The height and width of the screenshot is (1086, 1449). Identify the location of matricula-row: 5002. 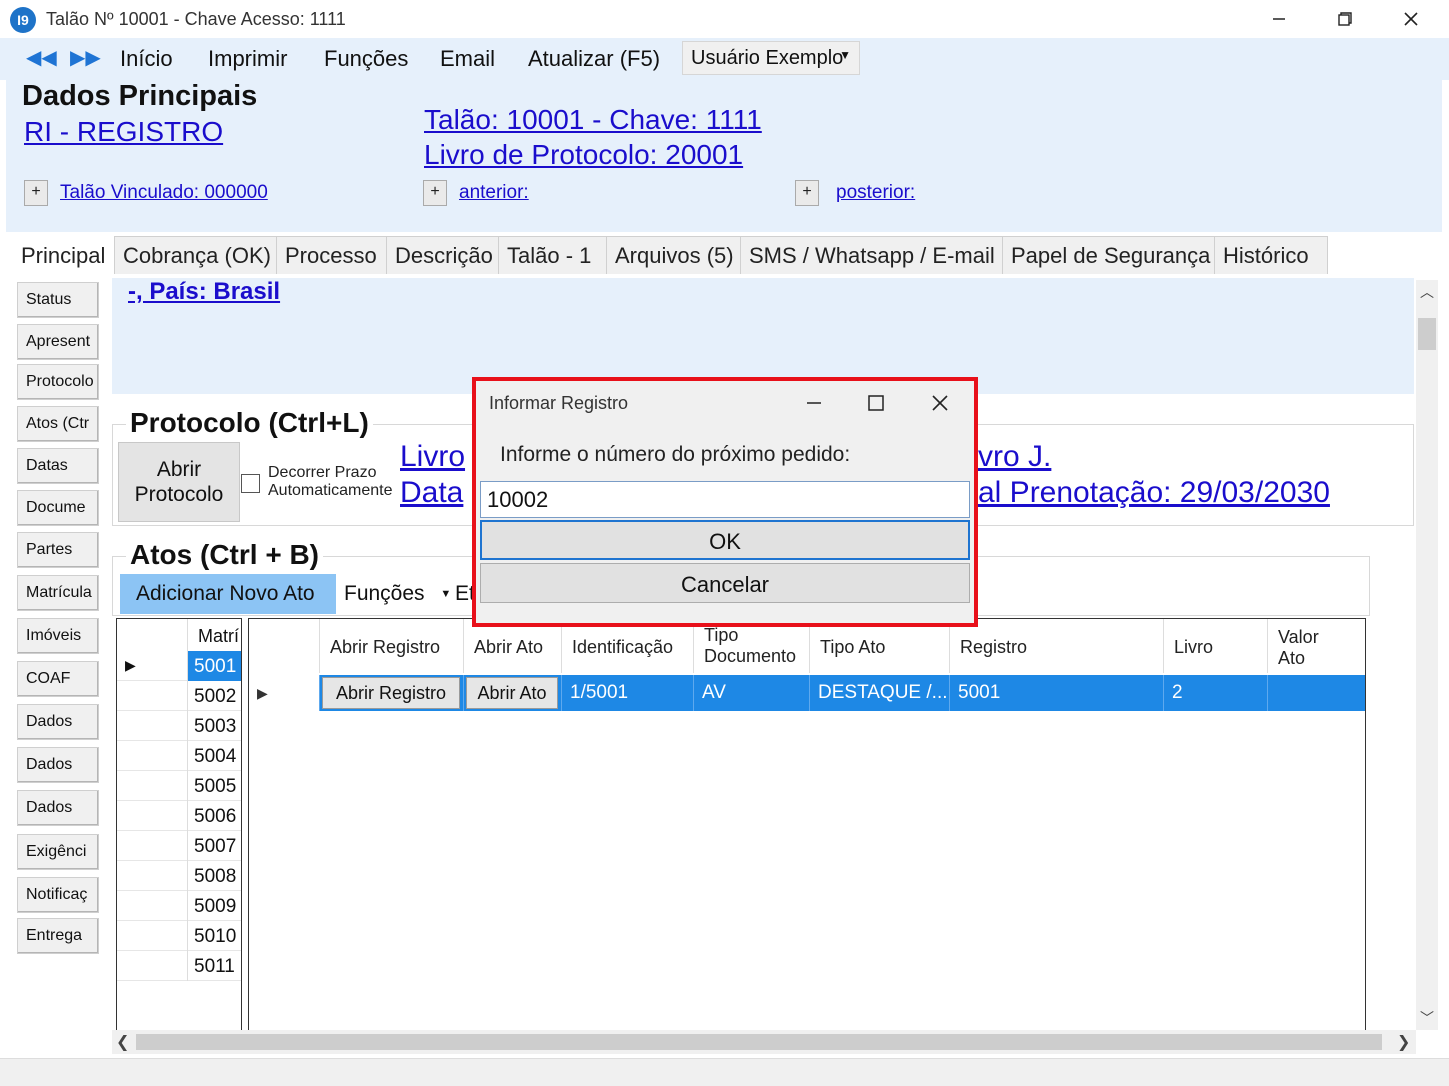
(179, 696).